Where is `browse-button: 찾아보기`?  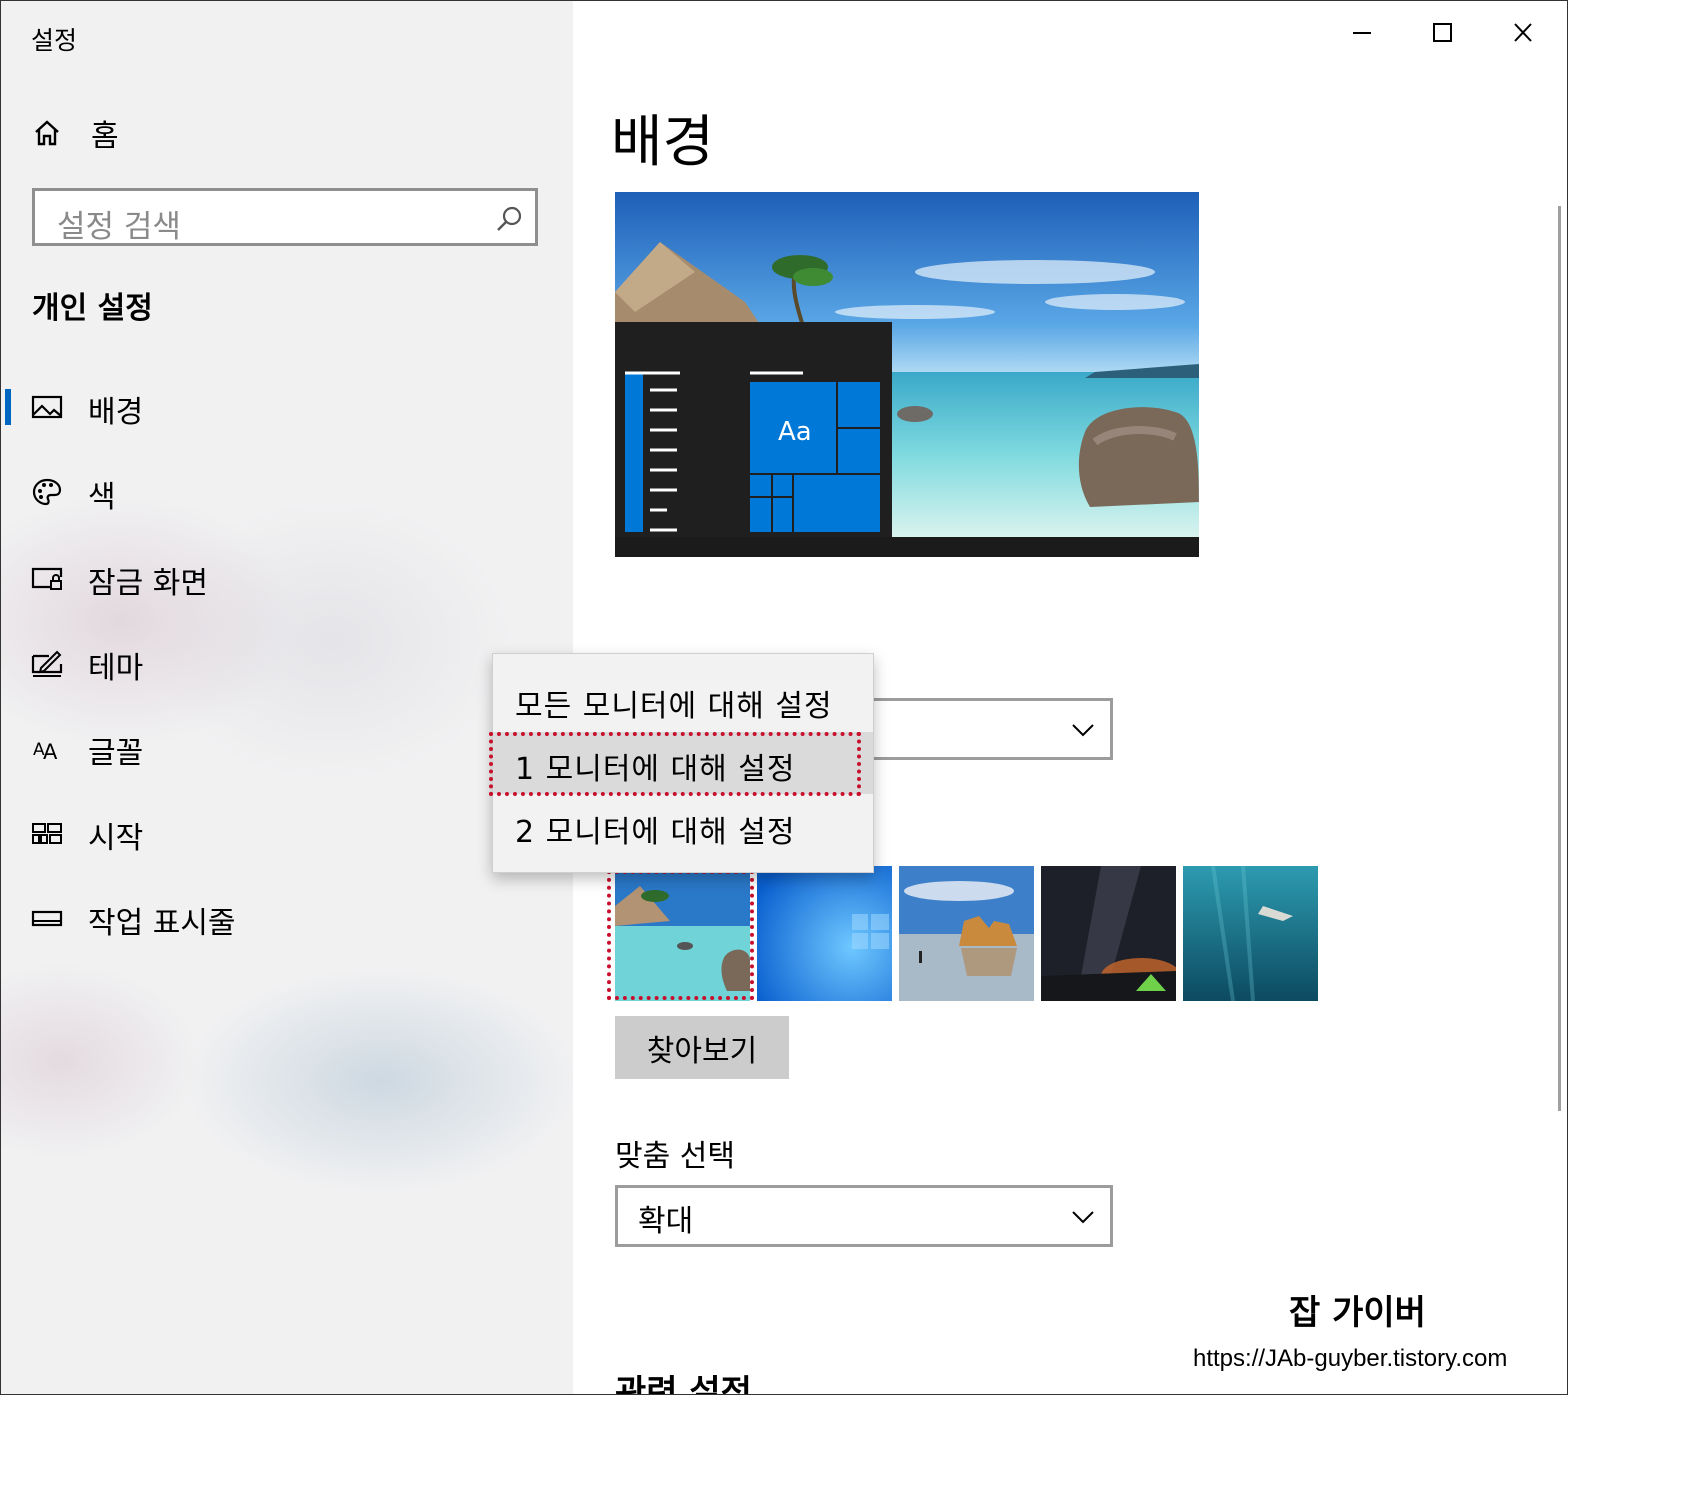
browse-button: 찾아보기 is located at coordinates (702, 1047).